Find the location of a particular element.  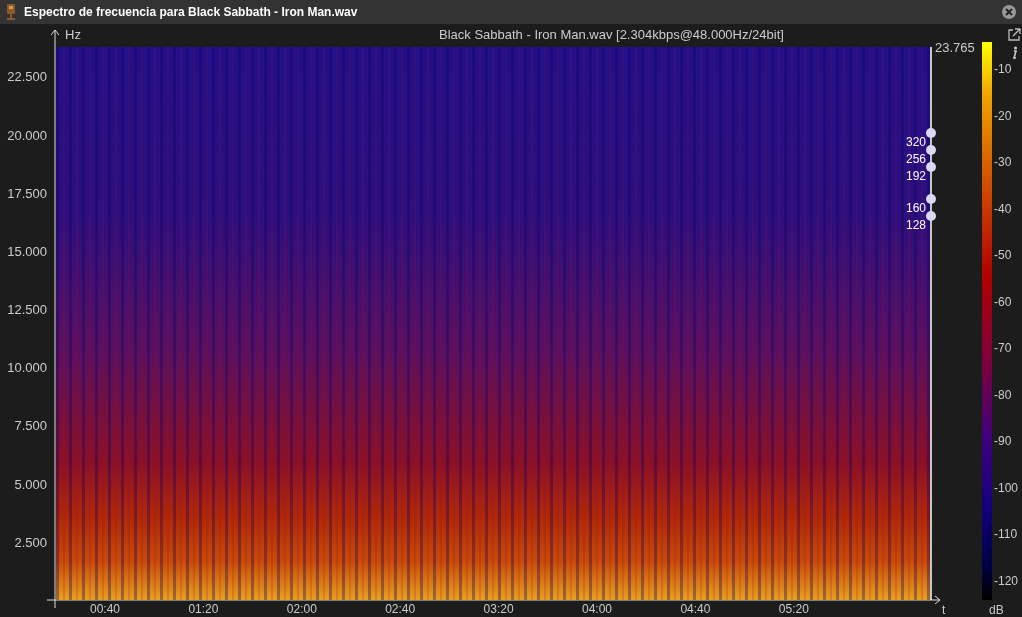

color-scale-label: -10 is located at coordinates (1003, 69).